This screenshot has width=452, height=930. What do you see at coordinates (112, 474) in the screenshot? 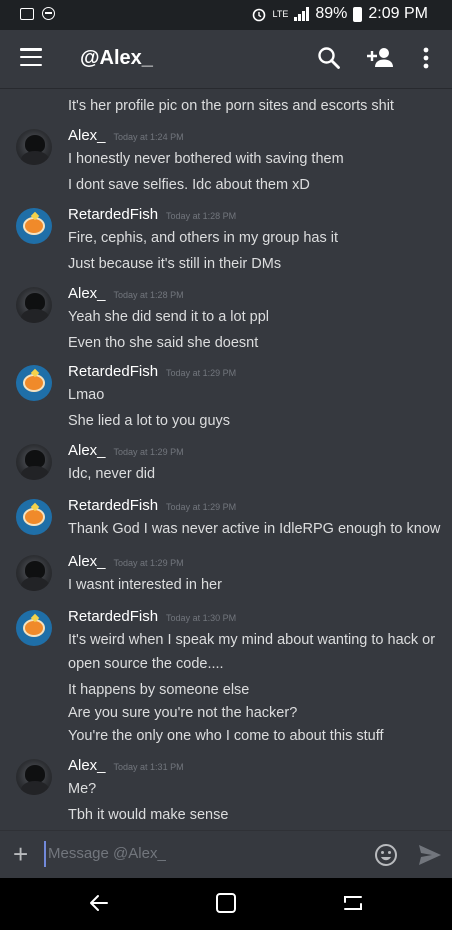
I see `message-line: Idc, never did` at bounding box center [112, 474].